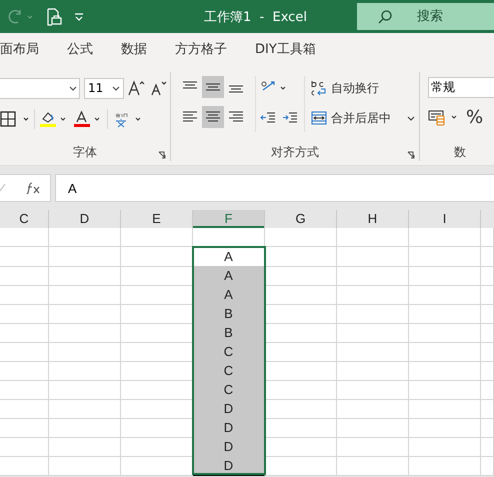  Describe the element at coordinates (319, 118) in the screenshot. I see `merge-cells-icon` at that location.